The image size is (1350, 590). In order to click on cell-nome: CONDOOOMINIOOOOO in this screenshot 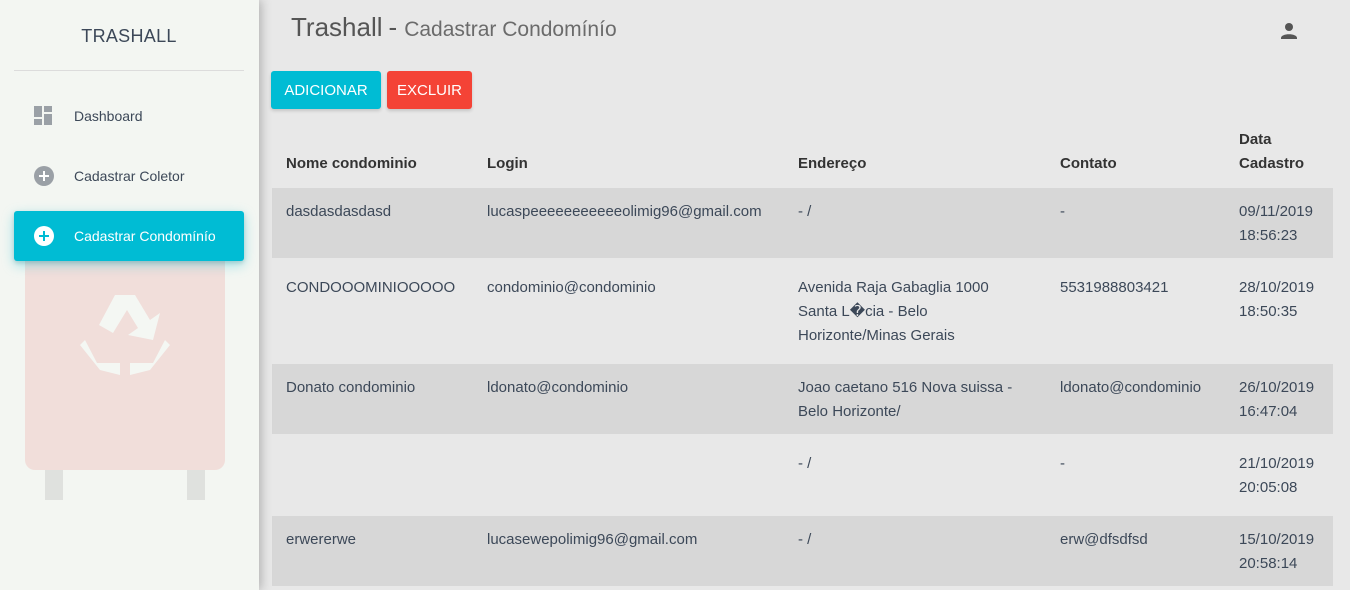, I will do `click(371, 287)`.